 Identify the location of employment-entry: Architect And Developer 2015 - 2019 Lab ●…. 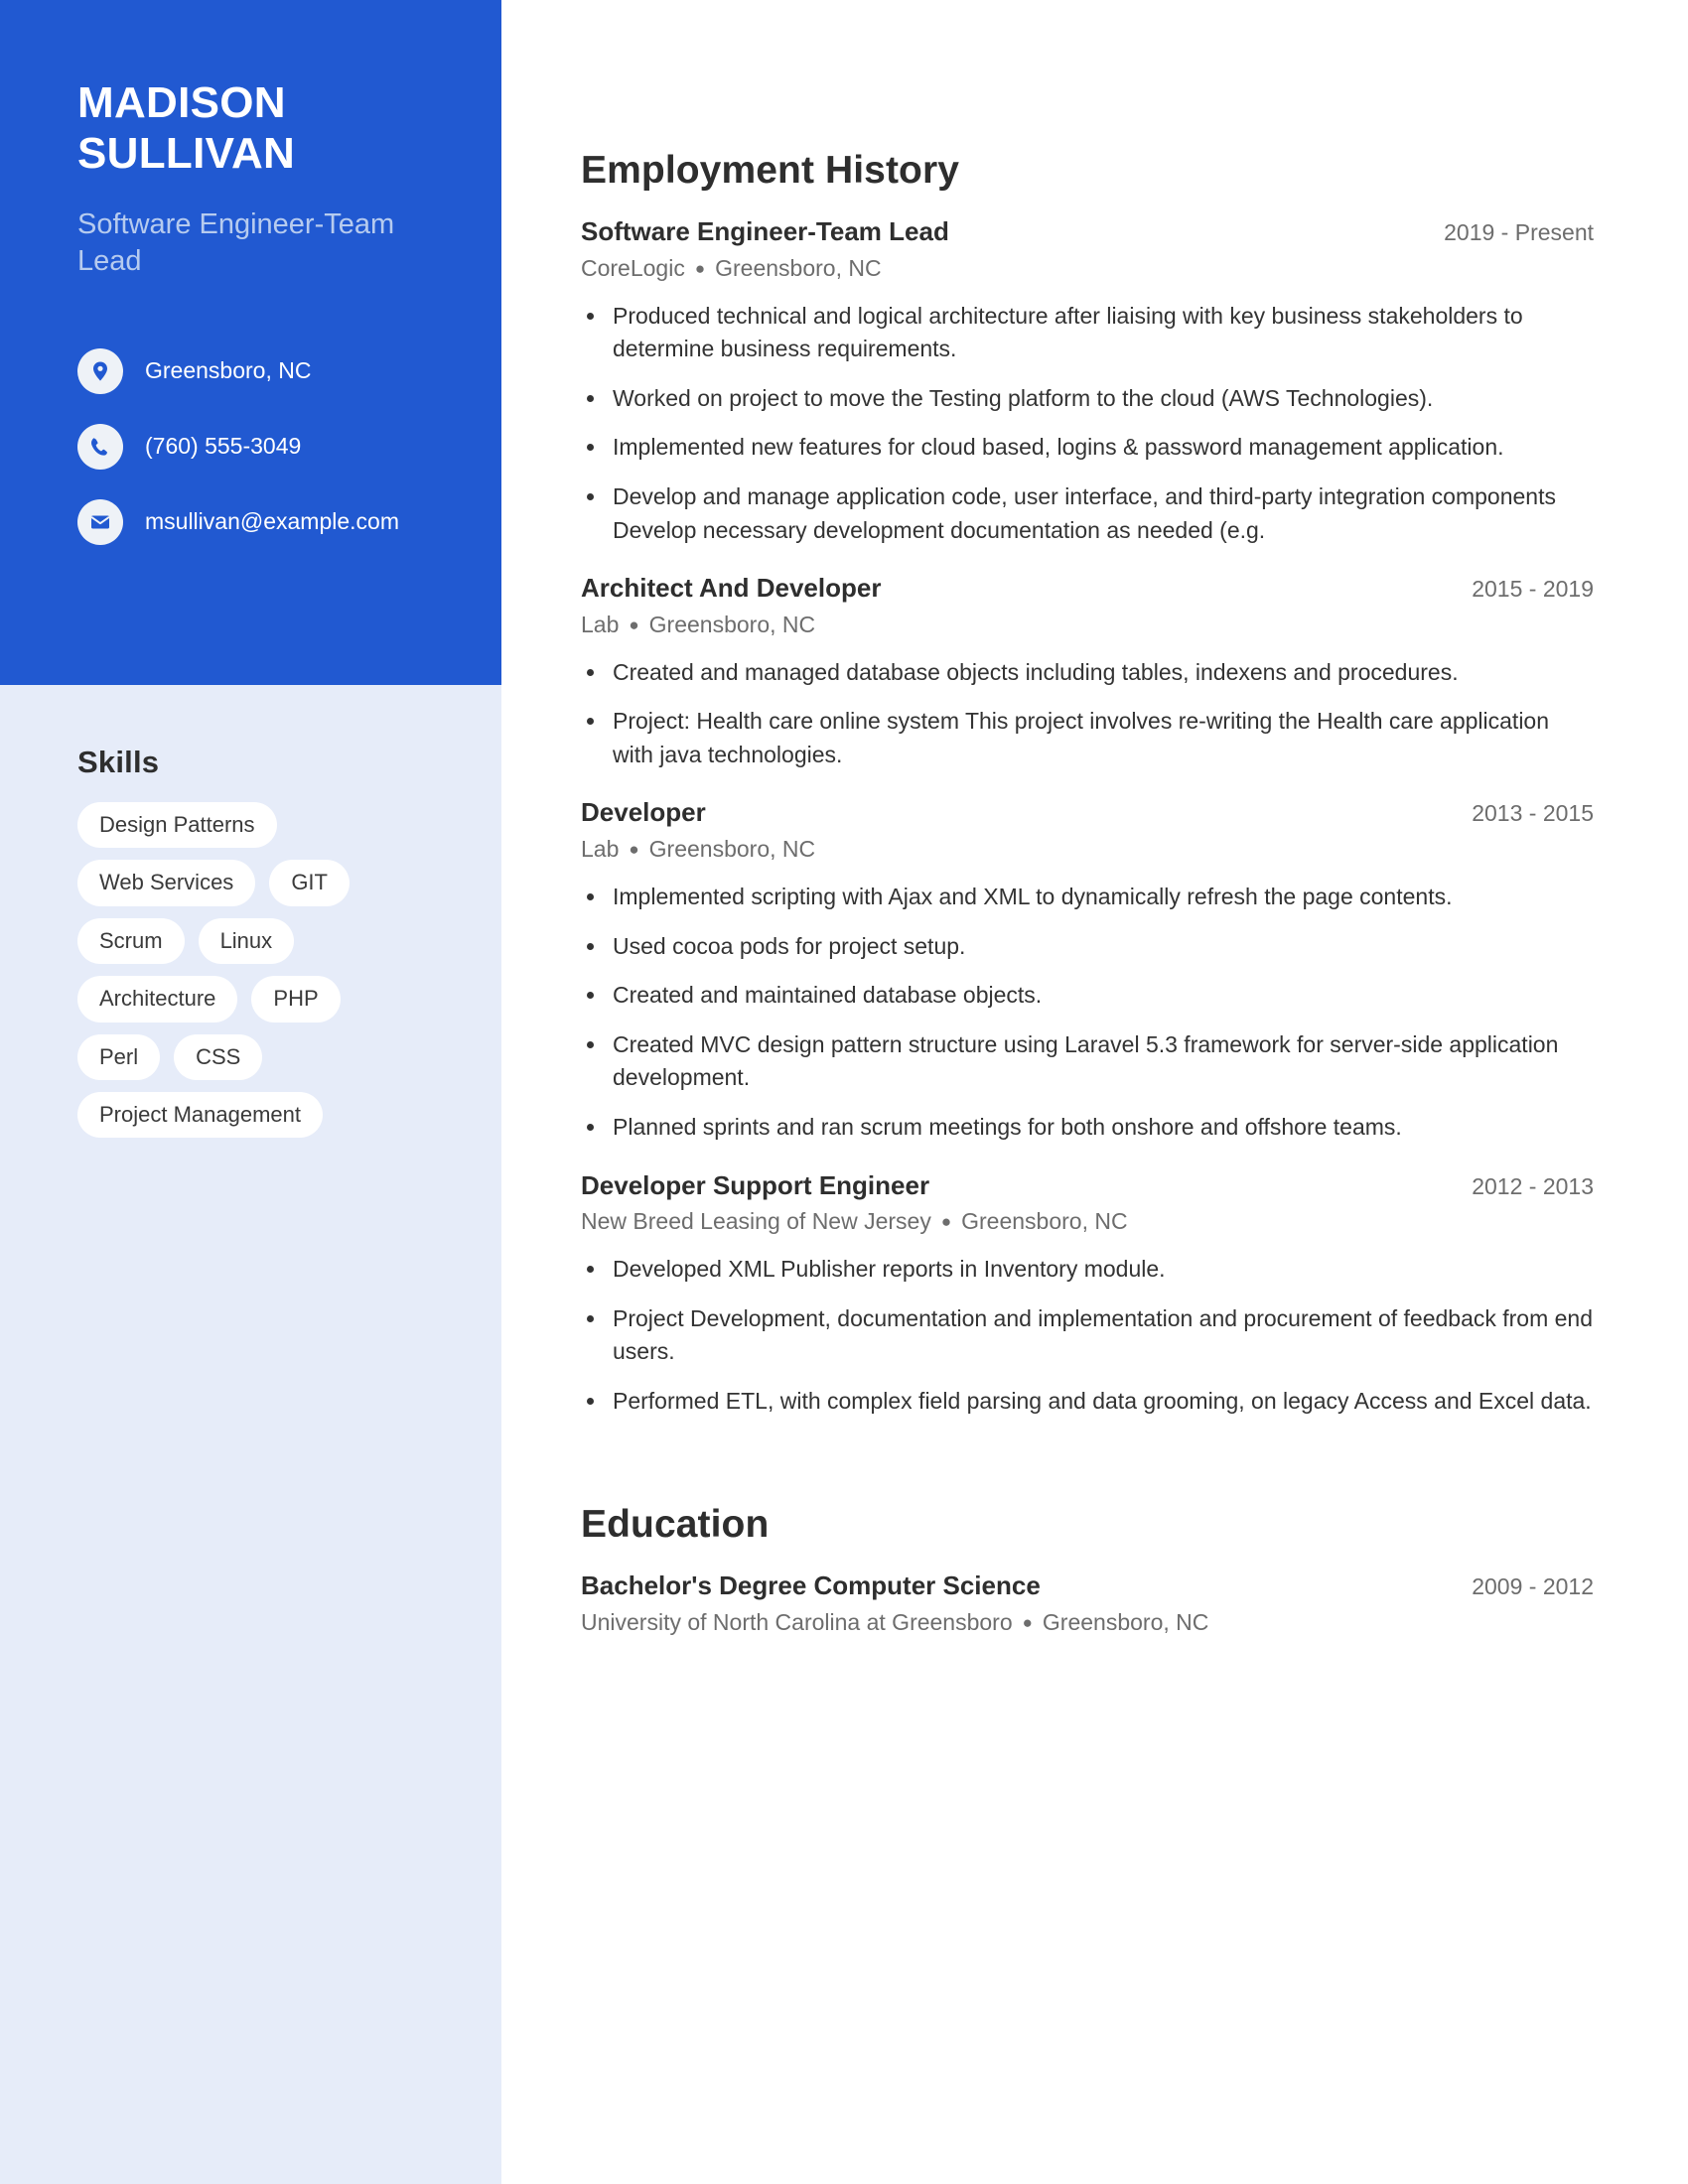
(1087, 672).